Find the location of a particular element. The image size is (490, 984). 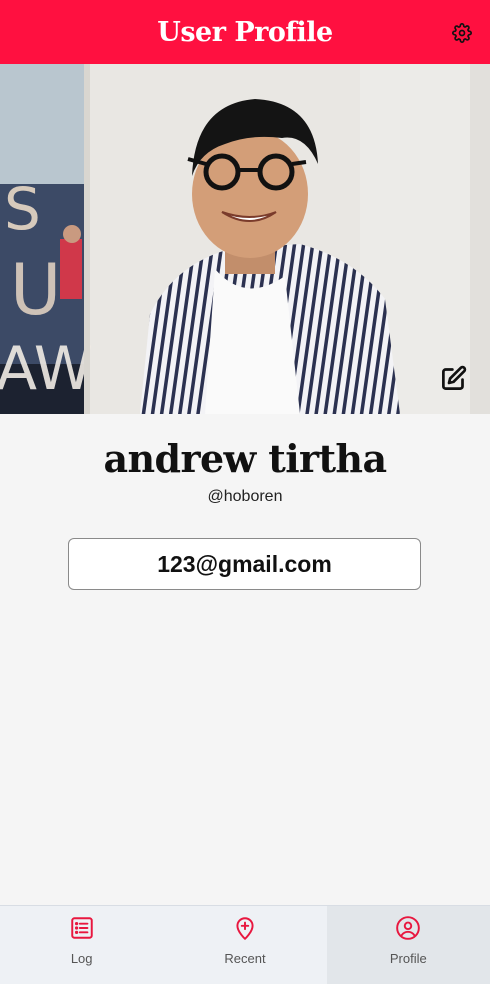

email-value: 123@gmail.com is located at coordinates (244, 563).